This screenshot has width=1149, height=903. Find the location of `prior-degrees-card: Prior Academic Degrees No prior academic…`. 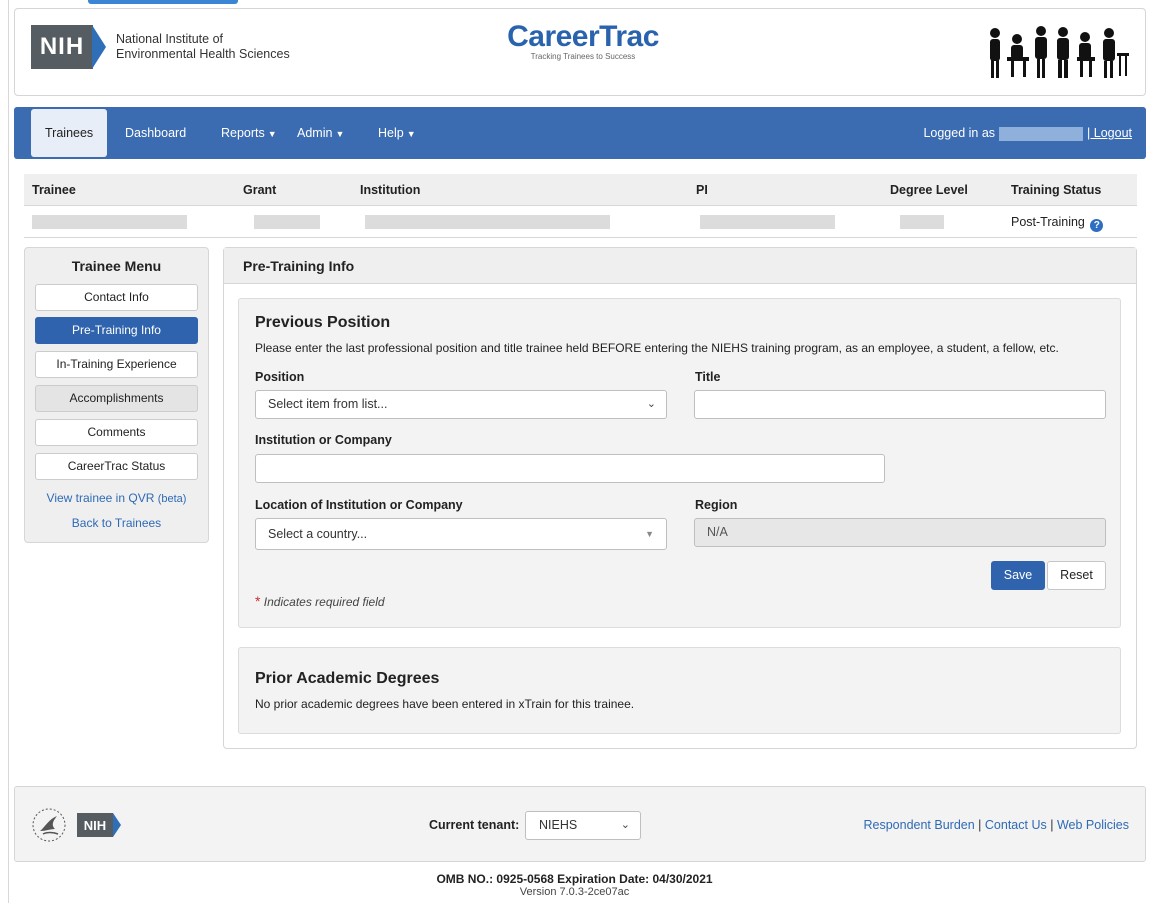

prior-degrees-card: Prior Academic Degrees No prior academic… is located at coordinates (679, 690).